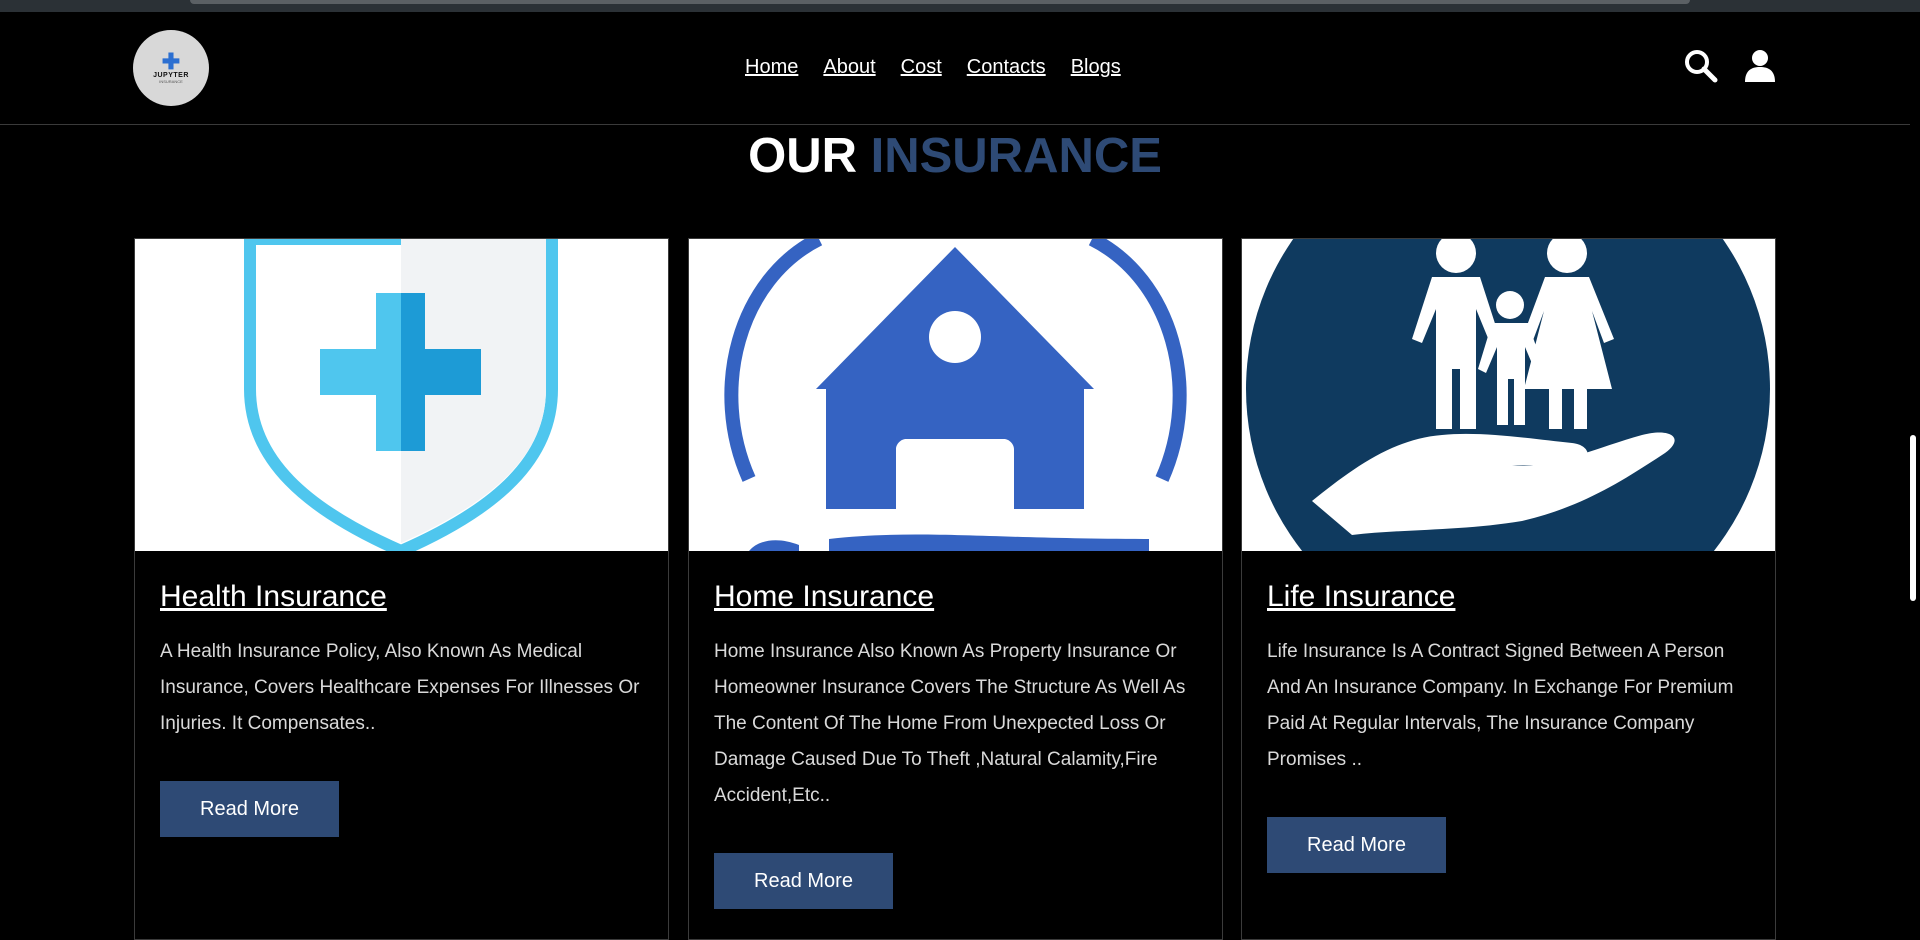 This screenshot has height=940, width=1920. What do you see at coordinates (1096, 67) in the screenshot?
I see `nav-blogs: Blogs` at bounding box center [1096, 67].